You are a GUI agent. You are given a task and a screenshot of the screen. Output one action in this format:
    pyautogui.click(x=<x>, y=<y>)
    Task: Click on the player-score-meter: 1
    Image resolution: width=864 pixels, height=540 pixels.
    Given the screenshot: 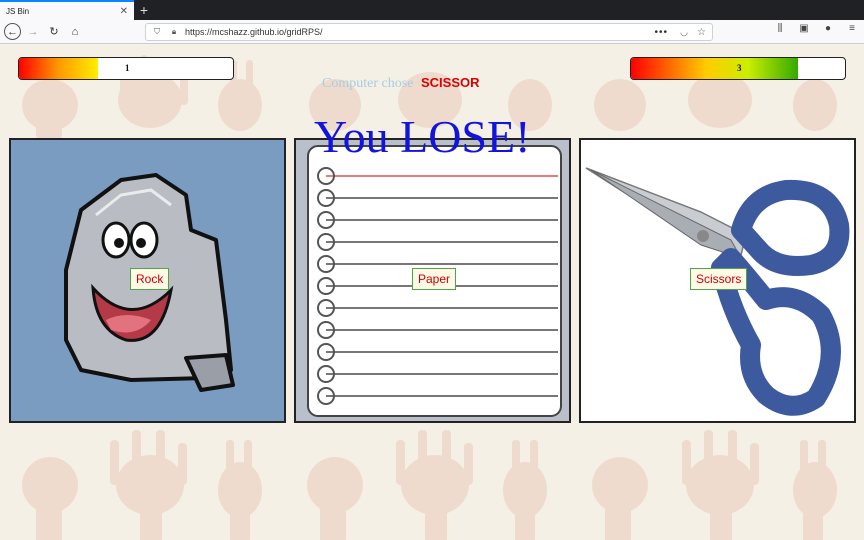 What is the action you would take?
    pyautogui.click(x=126, y=68)
    